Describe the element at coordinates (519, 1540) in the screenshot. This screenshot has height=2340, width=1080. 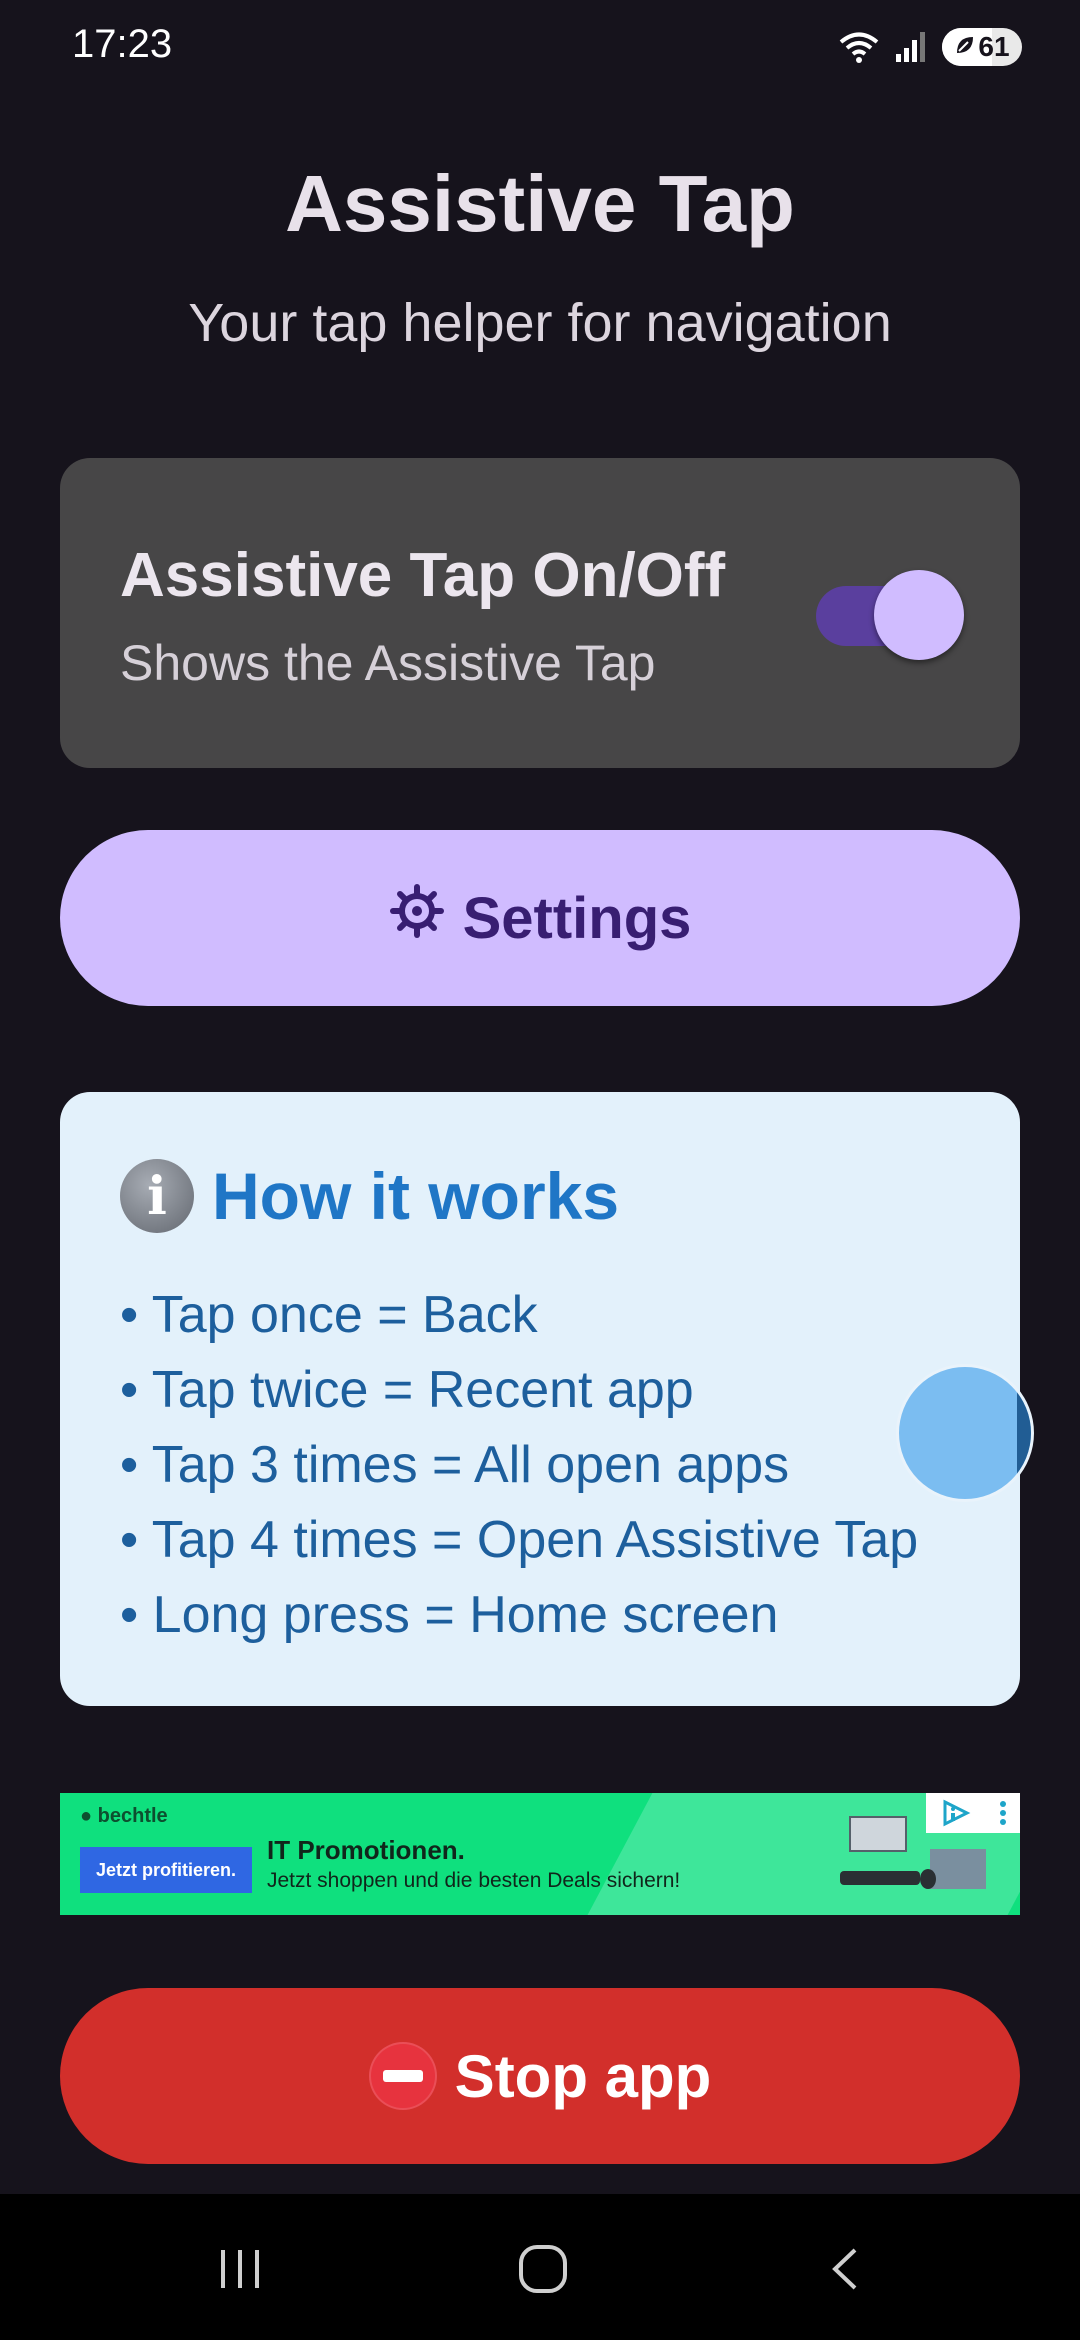
I see `list-item: • Tap 4 times = Open Assistive Tap` at that location.